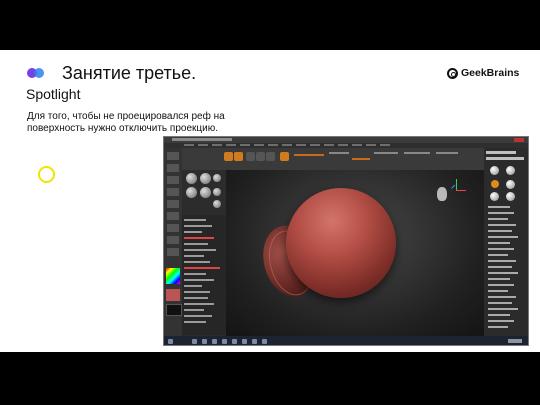  I want to click on z-intensity-slider, so click(361, 159).